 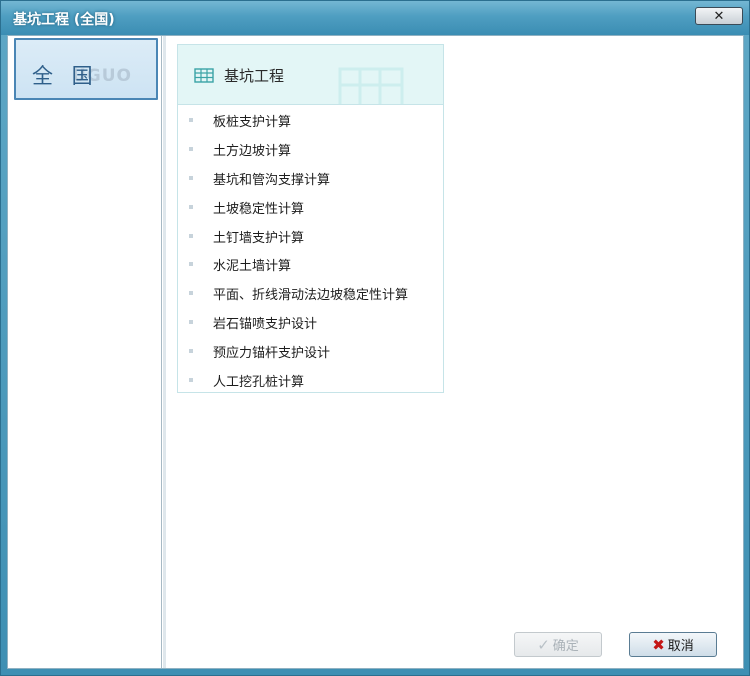 What do you see at coordinates (565, 646) in the screenshot?
I see `ok-button-label: 确定` at bounding box center [565, 646].